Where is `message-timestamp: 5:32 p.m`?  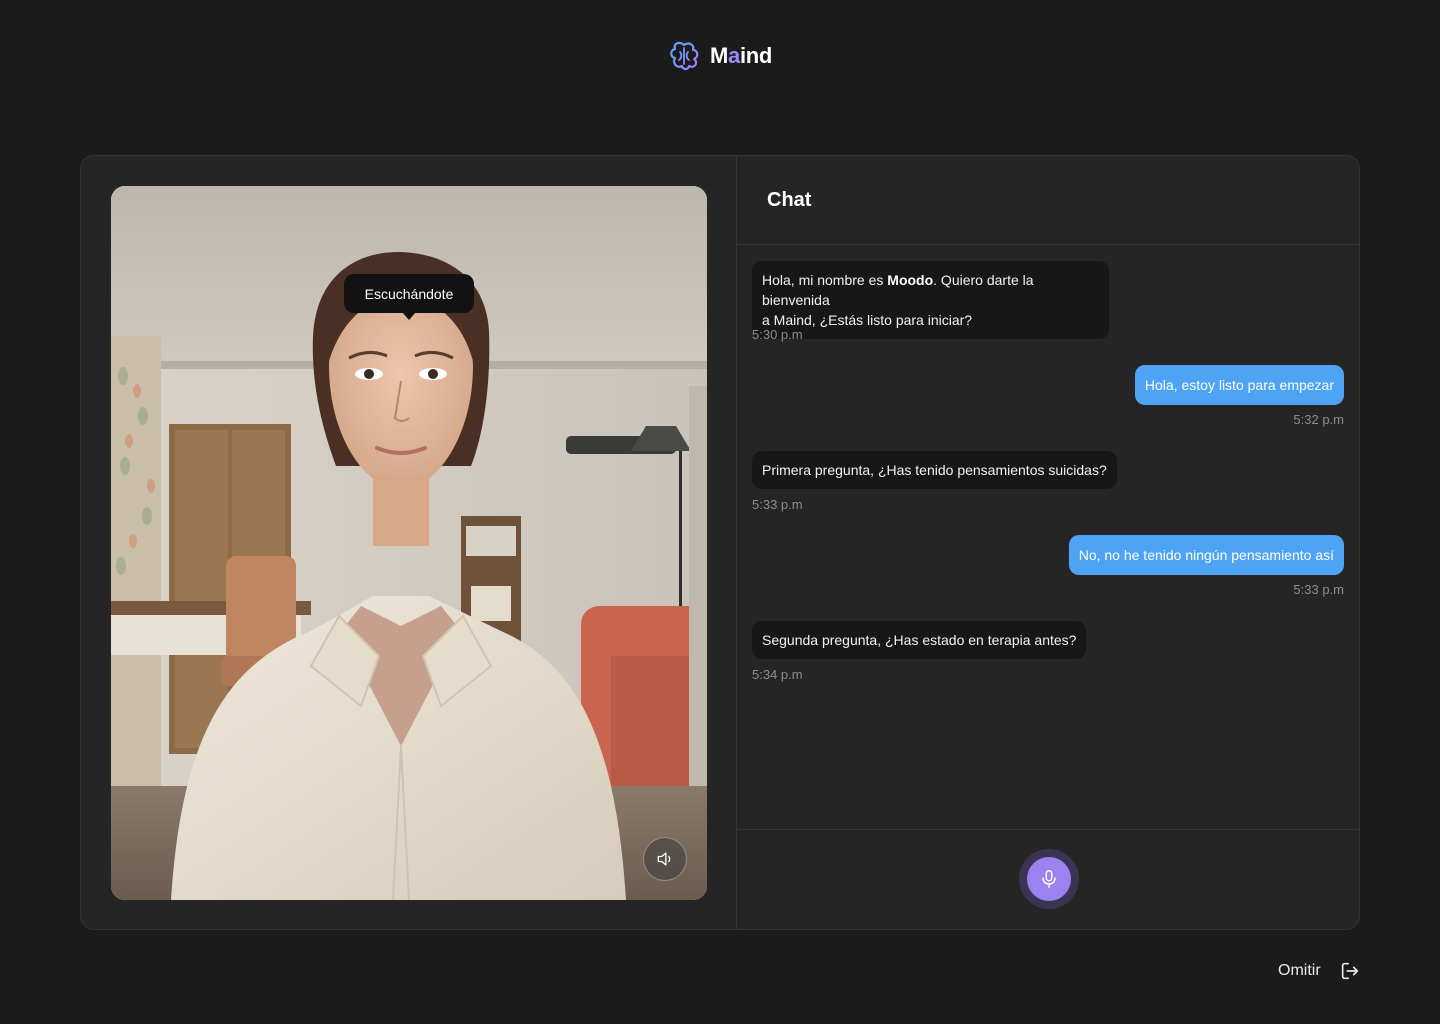
message-timestamp: 5:32 p.m is located at coordinates (1318, 419).